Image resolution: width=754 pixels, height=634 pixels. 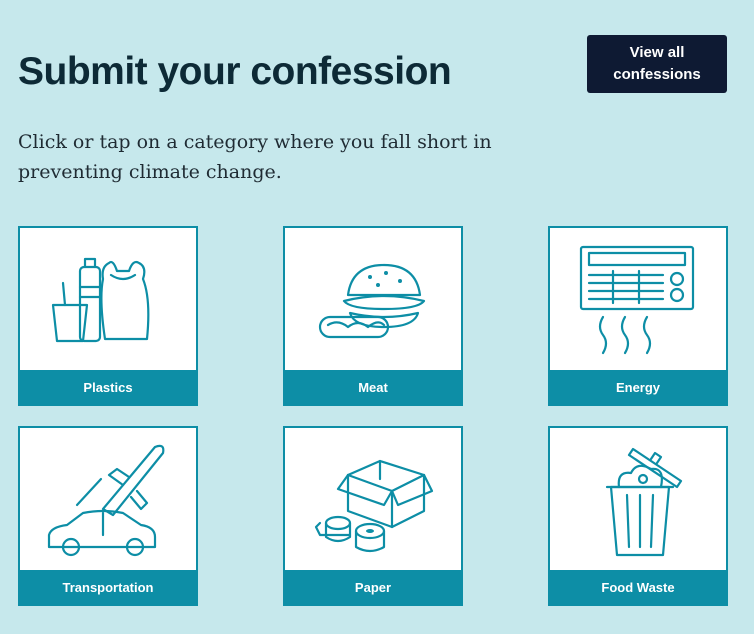 I want to click on view-all-confessions-button: View all confessions, so click(x=657, y=64).